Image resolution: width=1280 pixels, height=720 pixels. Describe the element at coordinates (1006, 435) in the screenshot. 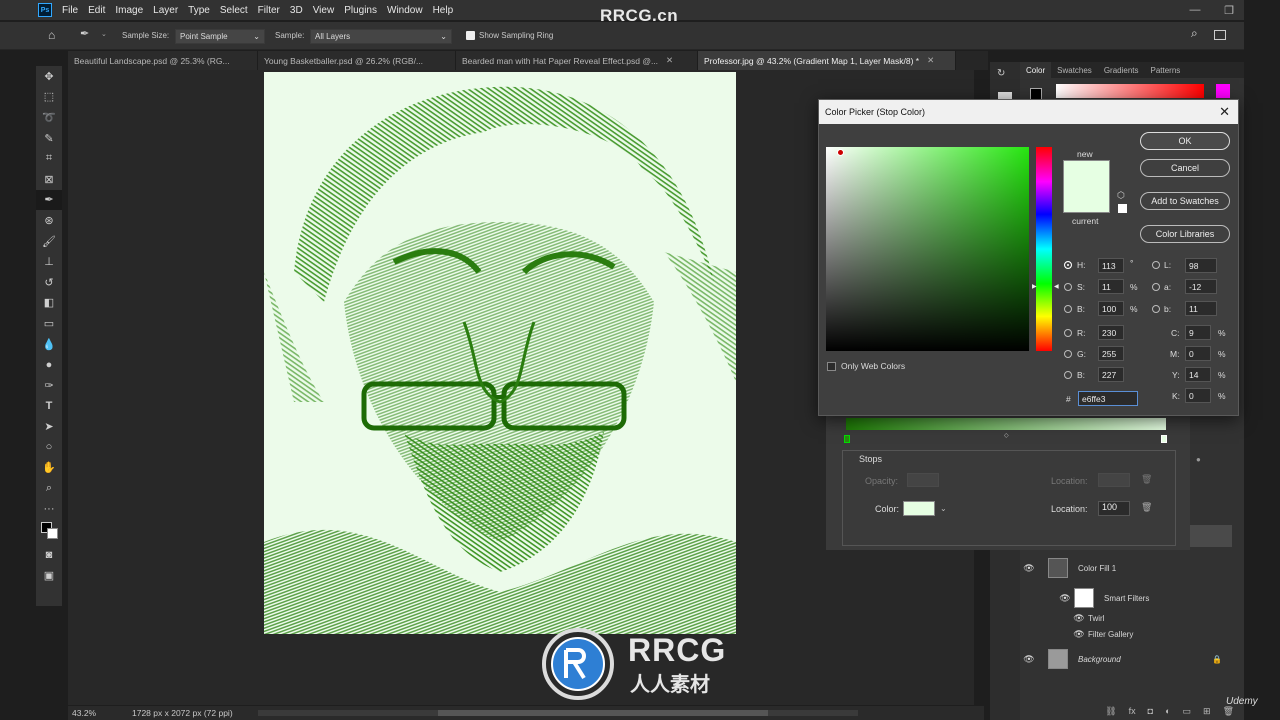

I see `midpoint-diamond-icon: ◇` at that location.